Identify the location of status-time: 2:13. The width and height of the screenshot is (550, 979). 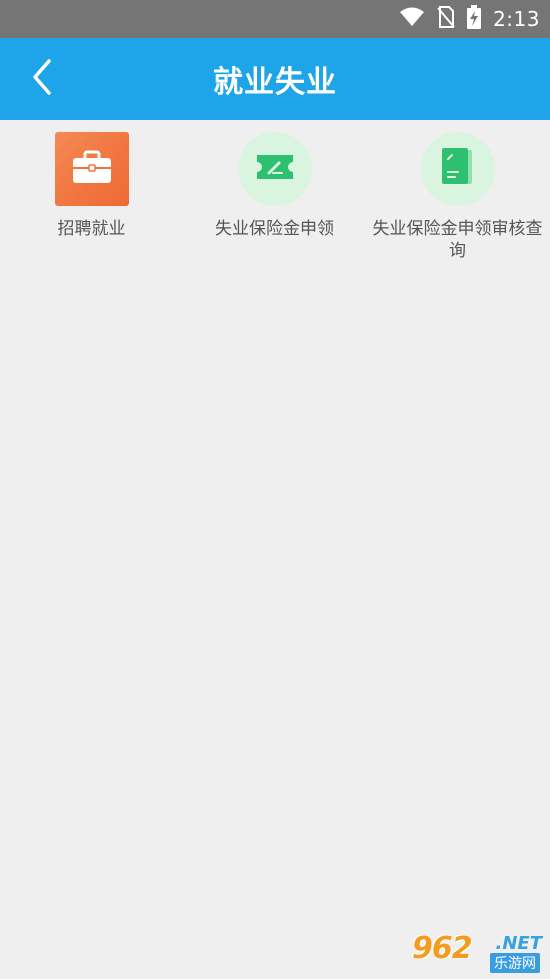
(516, 19).